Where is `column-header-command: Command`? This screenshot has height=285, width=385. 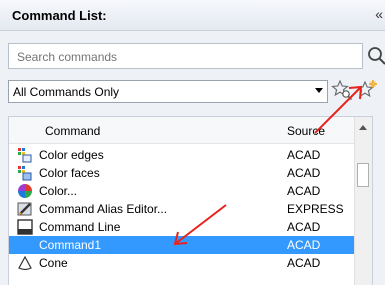
column-header-command: Command is located at coordinates (72, 131).